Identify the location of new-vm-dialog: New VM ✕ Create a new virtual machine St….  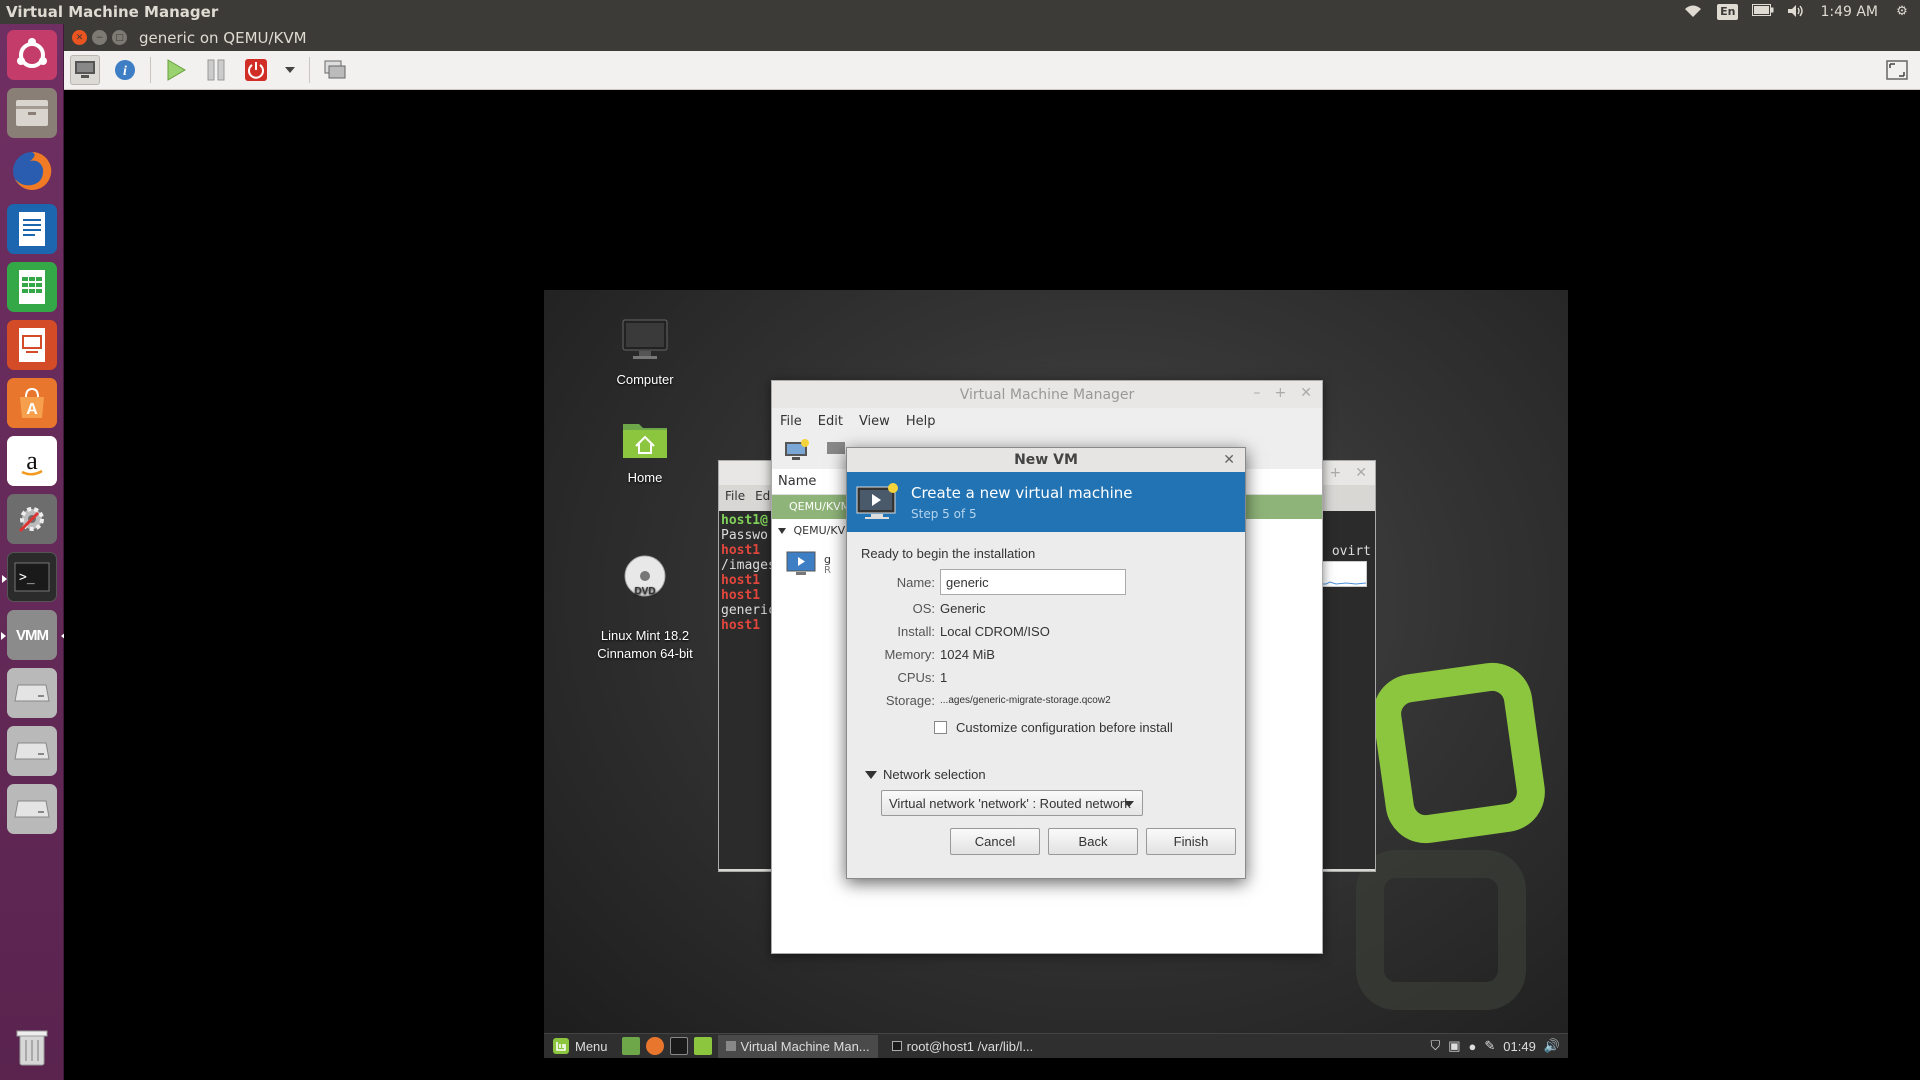
(1046, 663).